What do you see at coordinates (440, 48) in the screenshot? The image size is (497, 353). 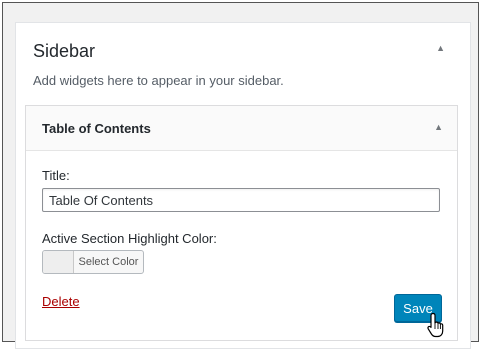 I see `sidebar-collapse-arrow-icon: ▲` at bounding box center [440, 48].